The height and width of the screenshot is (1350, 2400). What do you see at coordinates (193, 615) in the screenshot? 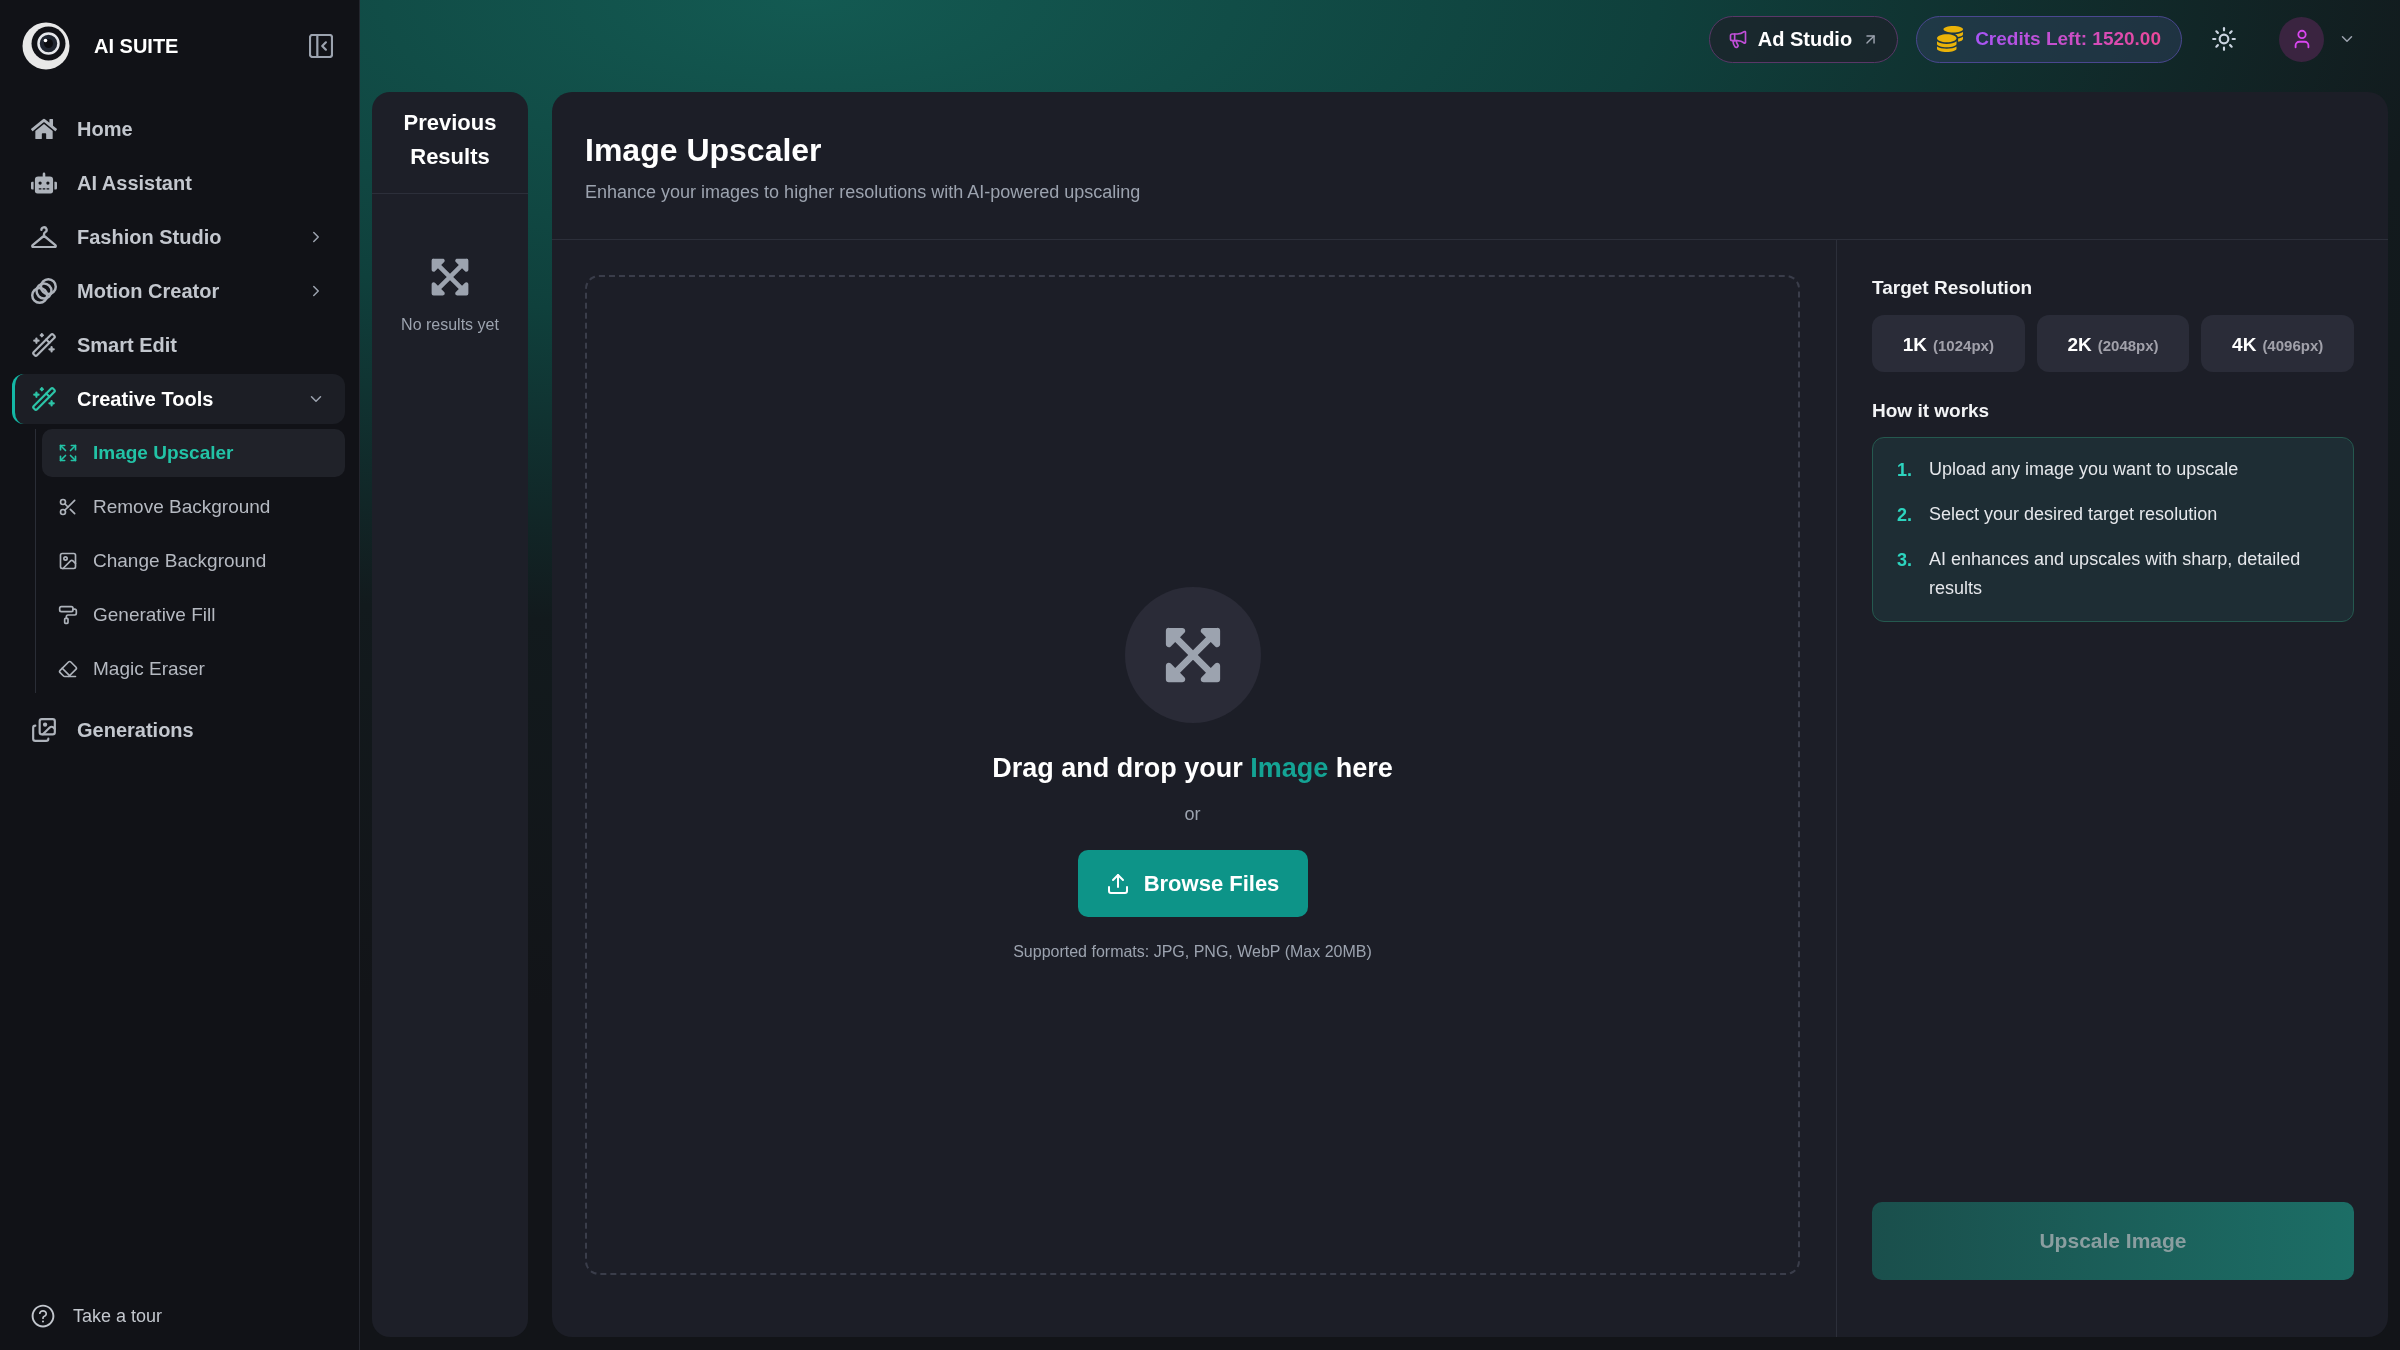
I see `sidebar-subitem: Generative Fill` at bounding box center [193, 615].